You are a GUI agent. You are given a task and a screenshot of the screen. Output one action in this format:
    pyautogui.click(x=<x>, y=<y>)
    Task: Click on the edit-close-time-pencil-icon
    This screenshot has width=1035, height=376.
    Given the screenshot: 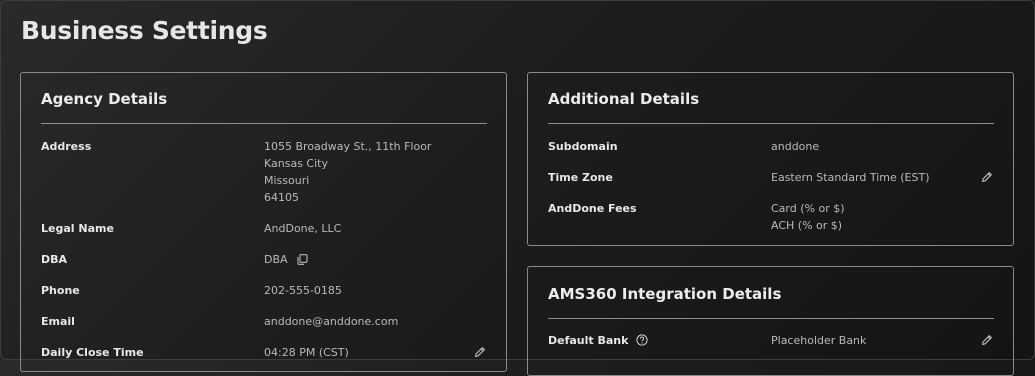 What is the action you would take?
    pyautogui.click(x=480, y=352)
    